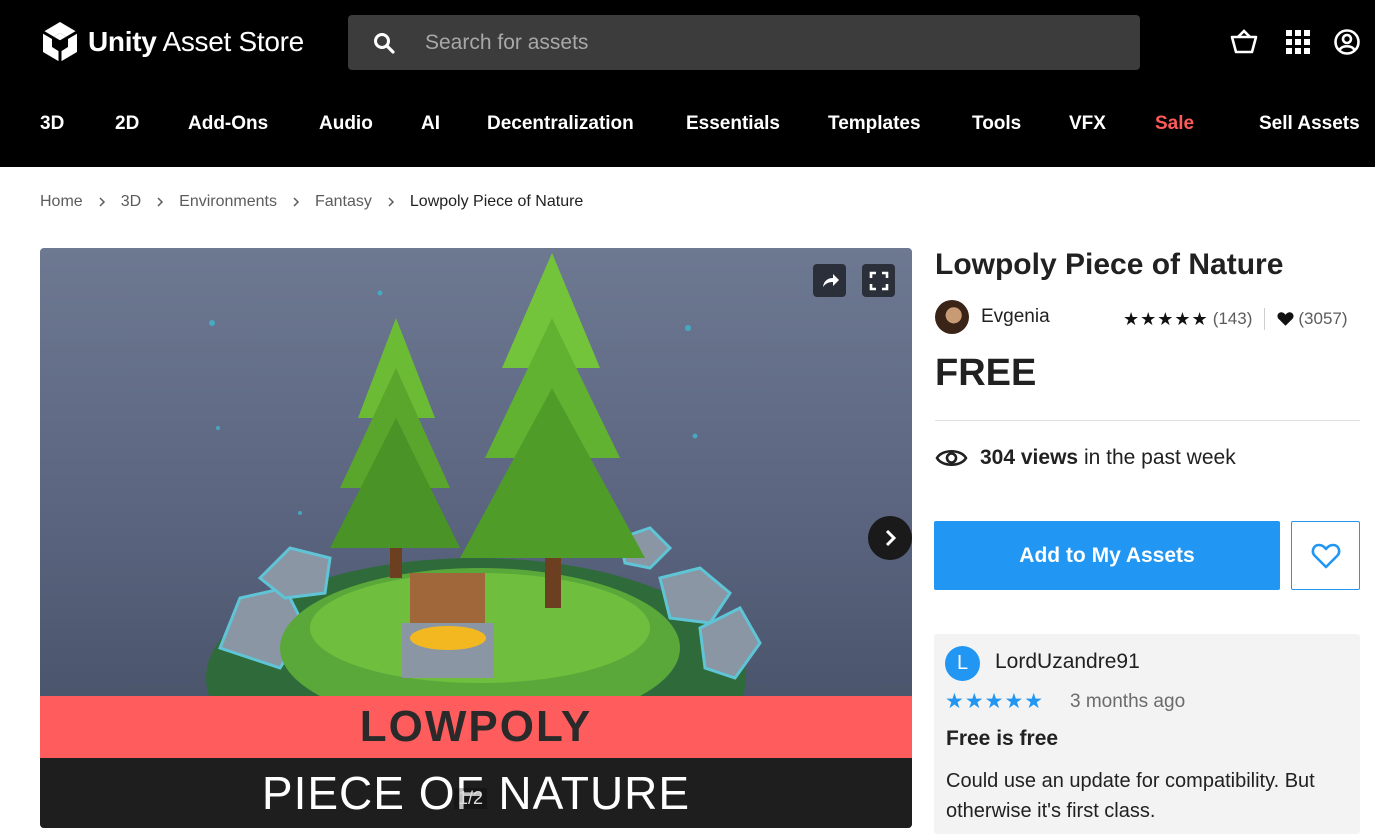 This screenshot has width=1375, height=834. What do you see at coordinates (1285, 319) in the screenshot?
I see `heart-filled-icon` at bounding box center [1285, 319].